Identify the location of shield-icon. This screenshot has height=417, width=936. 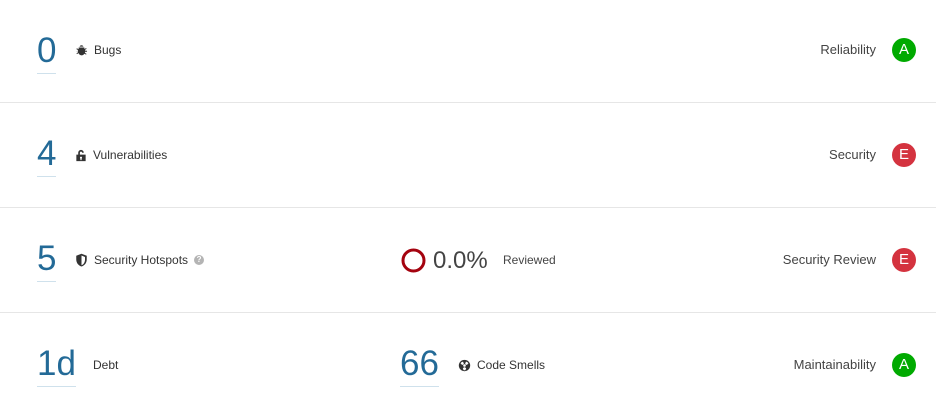
(81, 260).